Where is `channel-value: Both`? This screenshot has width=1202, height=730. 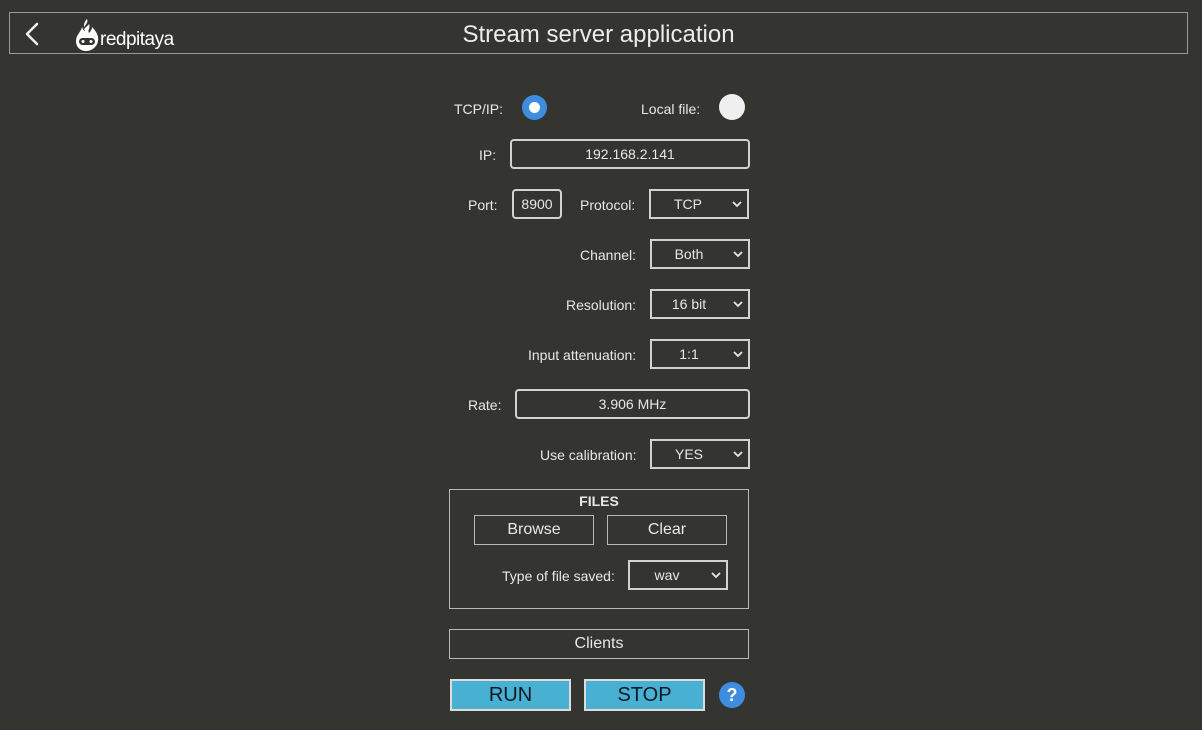 channel-value: Both is located at coordinates (689, 254).